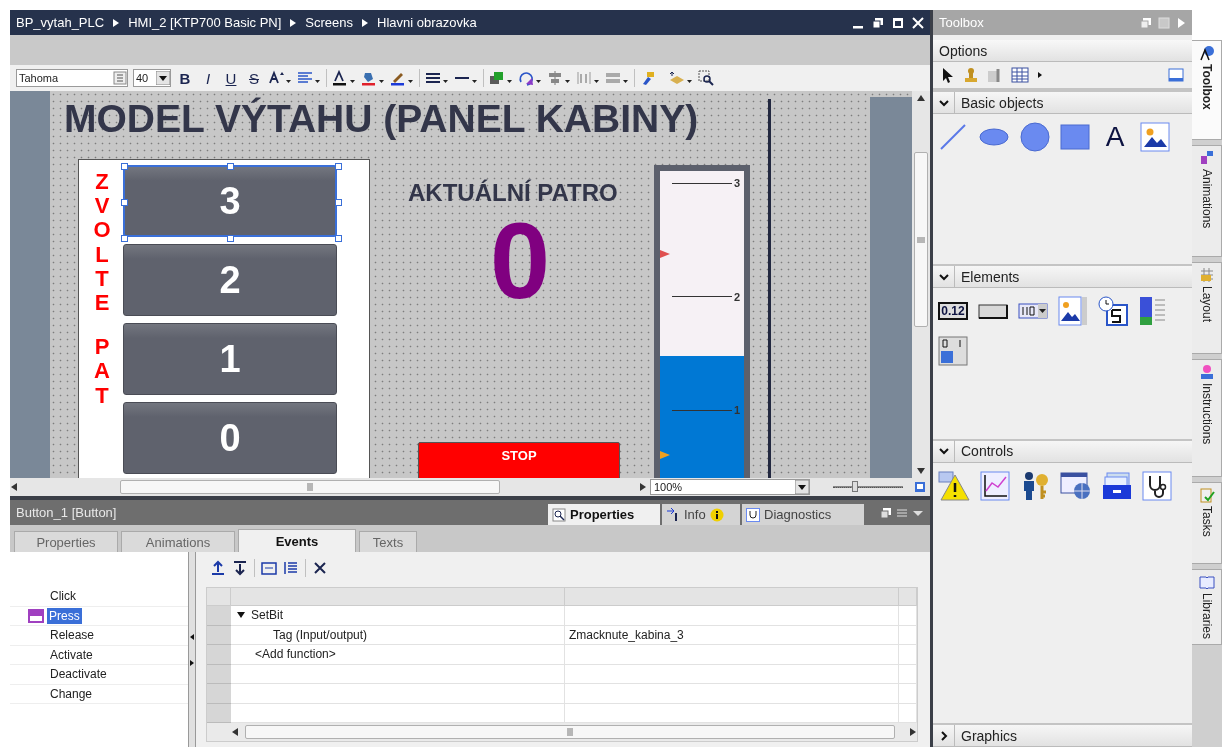 This screenshot has height=747, width=1222. I want to click on event-item: Deactivate, so click(78, 674).